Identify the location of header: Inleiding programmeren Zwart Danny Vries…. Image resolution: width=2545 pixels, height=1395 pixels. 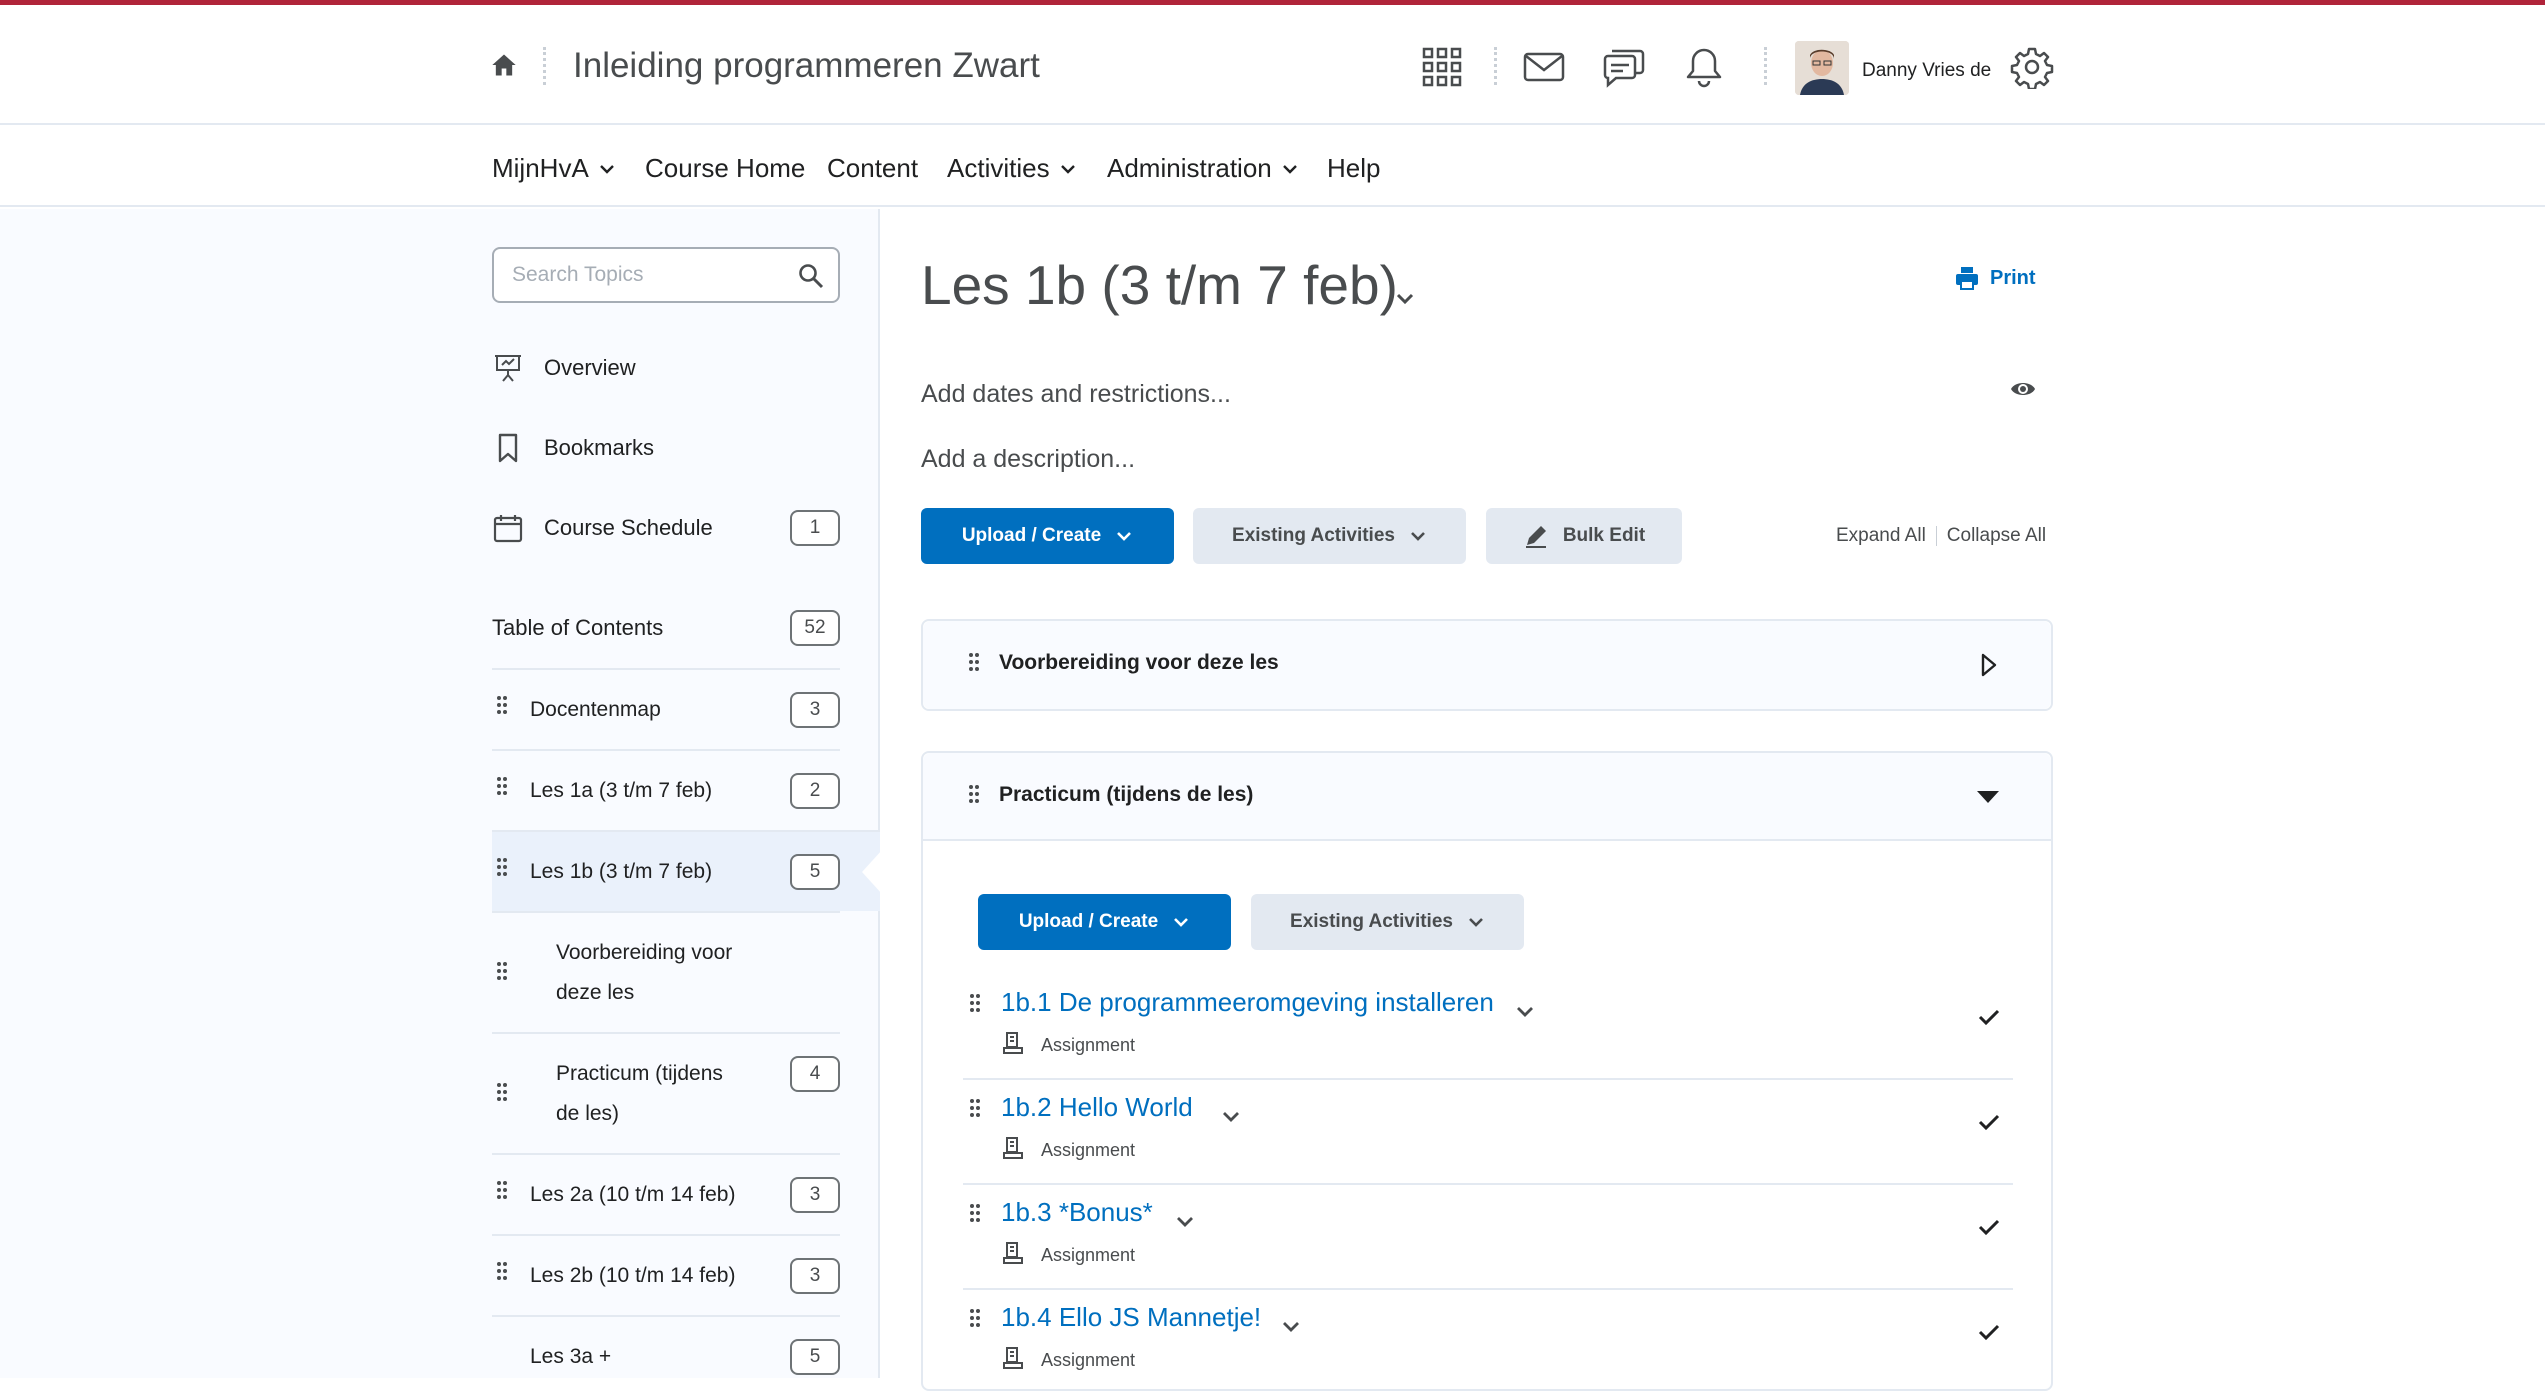
(1272, 65).